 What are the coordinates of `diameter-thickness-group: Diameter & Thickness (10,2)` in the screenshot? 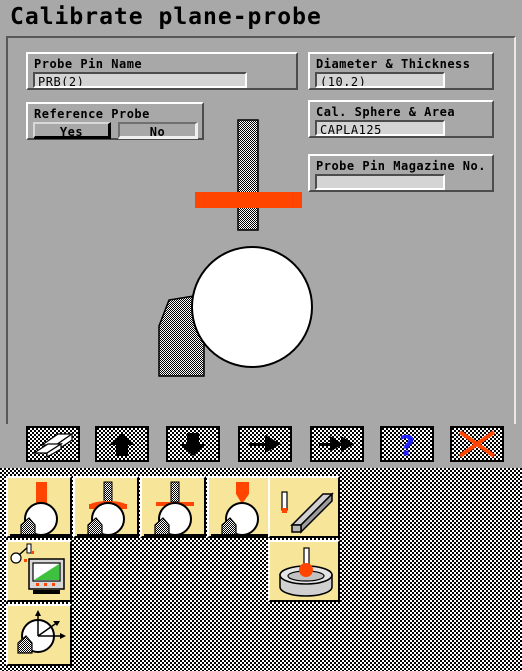 It's located at (401, 71).